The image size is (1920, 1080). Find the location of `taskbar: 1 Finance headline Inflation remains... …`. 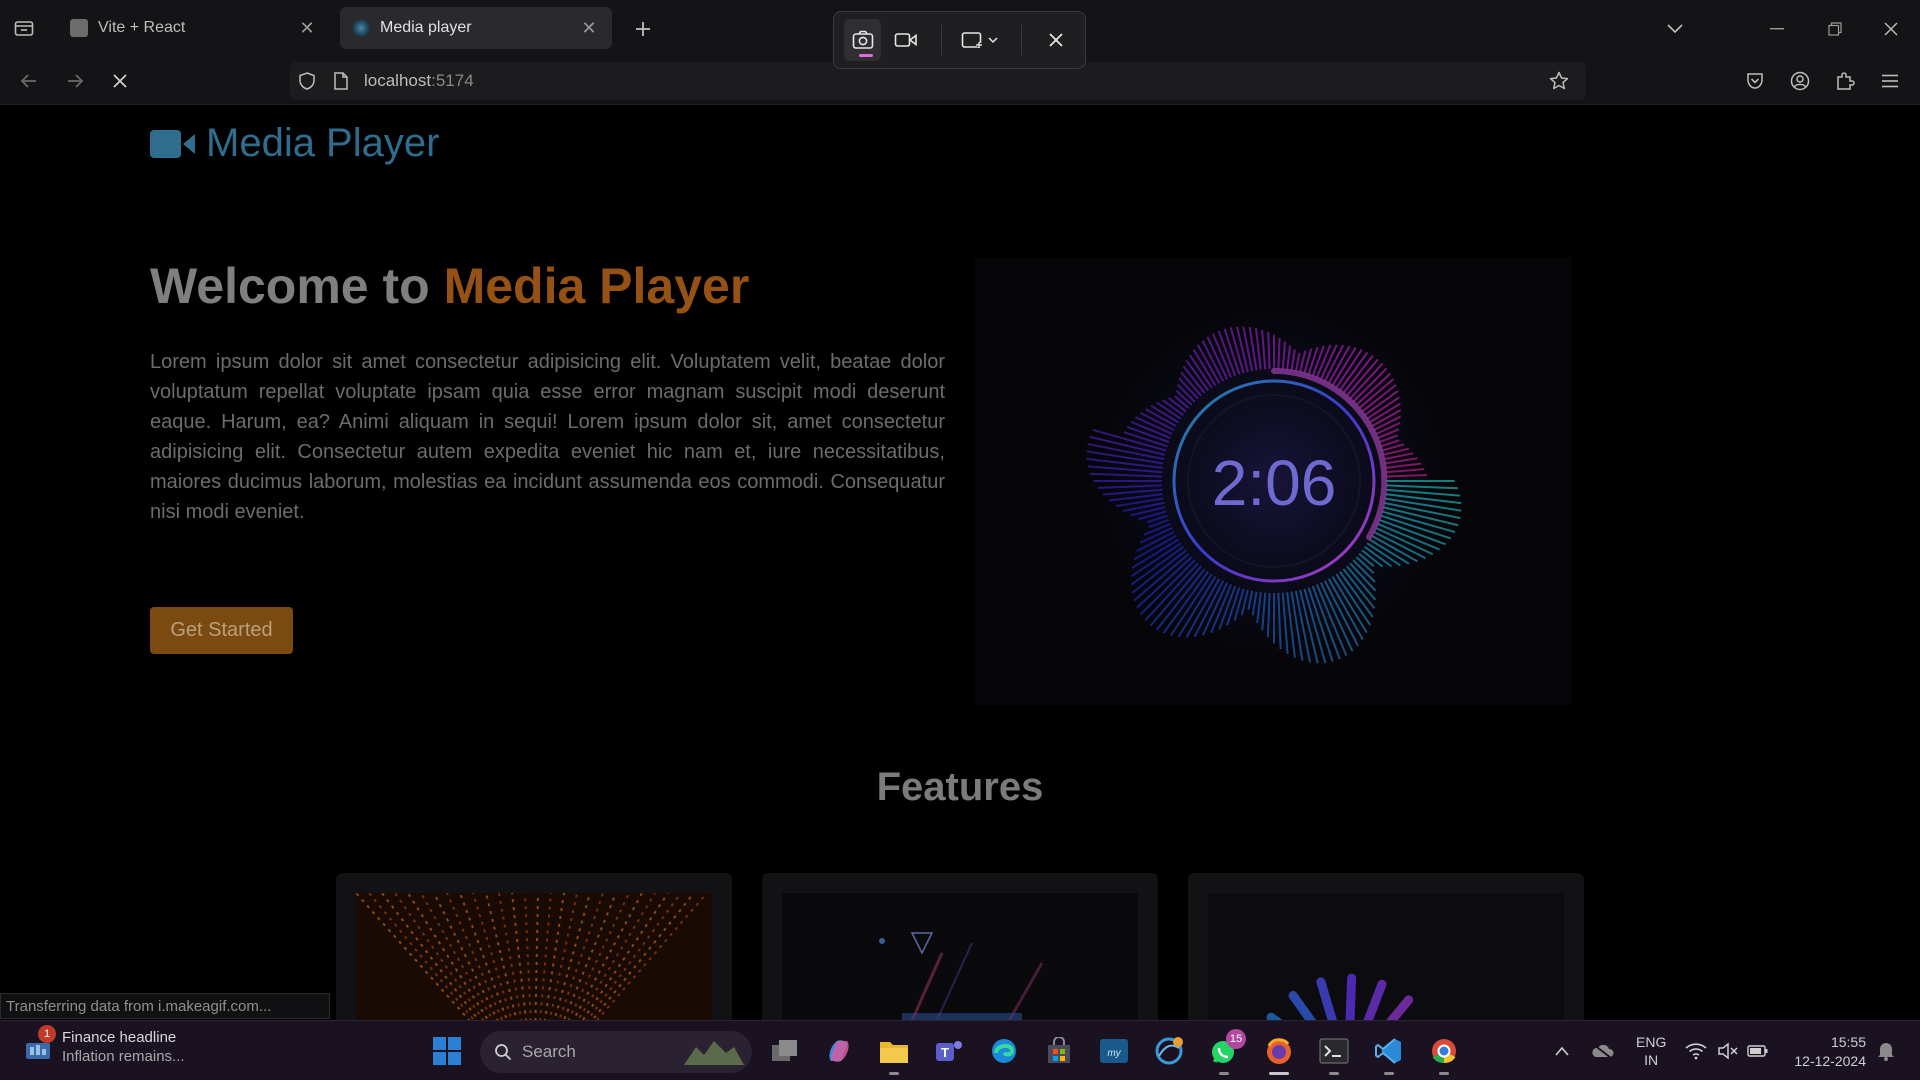

taskbar: 1 Finance headline Inflation remains... … is located at coordinates (960, 1050).